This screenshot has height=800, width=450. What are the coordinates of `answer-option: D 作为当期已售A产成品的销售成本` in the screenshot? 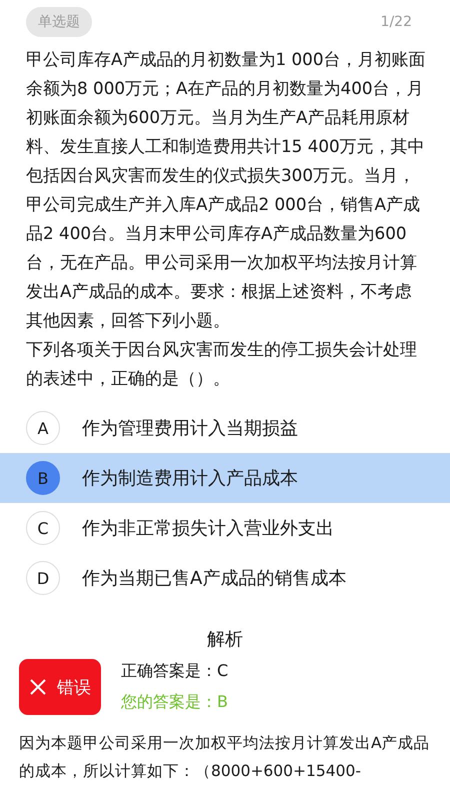 It's located at (225, 578).